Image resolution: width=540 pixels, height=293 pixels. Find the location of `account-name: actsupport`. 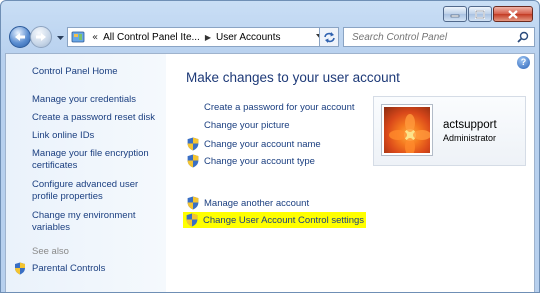

account-name: actsupport is located at coordinates (470, 125).